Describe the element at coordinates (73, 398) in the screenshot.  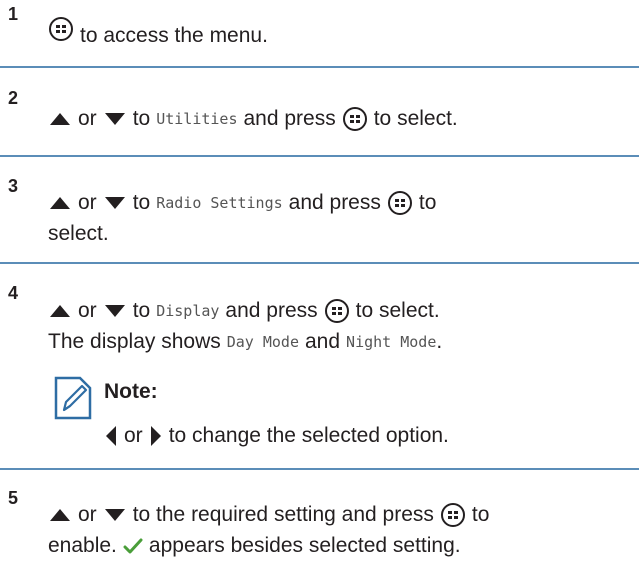
I see `note-pencil-icon` at that location.